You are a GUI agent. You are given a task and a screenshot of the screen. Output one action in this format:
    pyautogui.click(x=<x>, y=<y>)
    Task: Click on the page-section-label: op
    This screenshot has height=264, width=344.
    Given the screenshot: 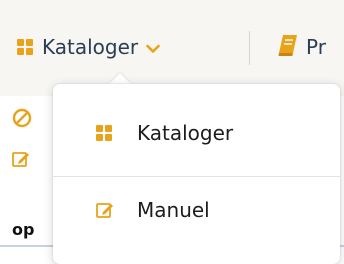 What is the action you would take?
    pyautogui.click(x=23, y=229)
    